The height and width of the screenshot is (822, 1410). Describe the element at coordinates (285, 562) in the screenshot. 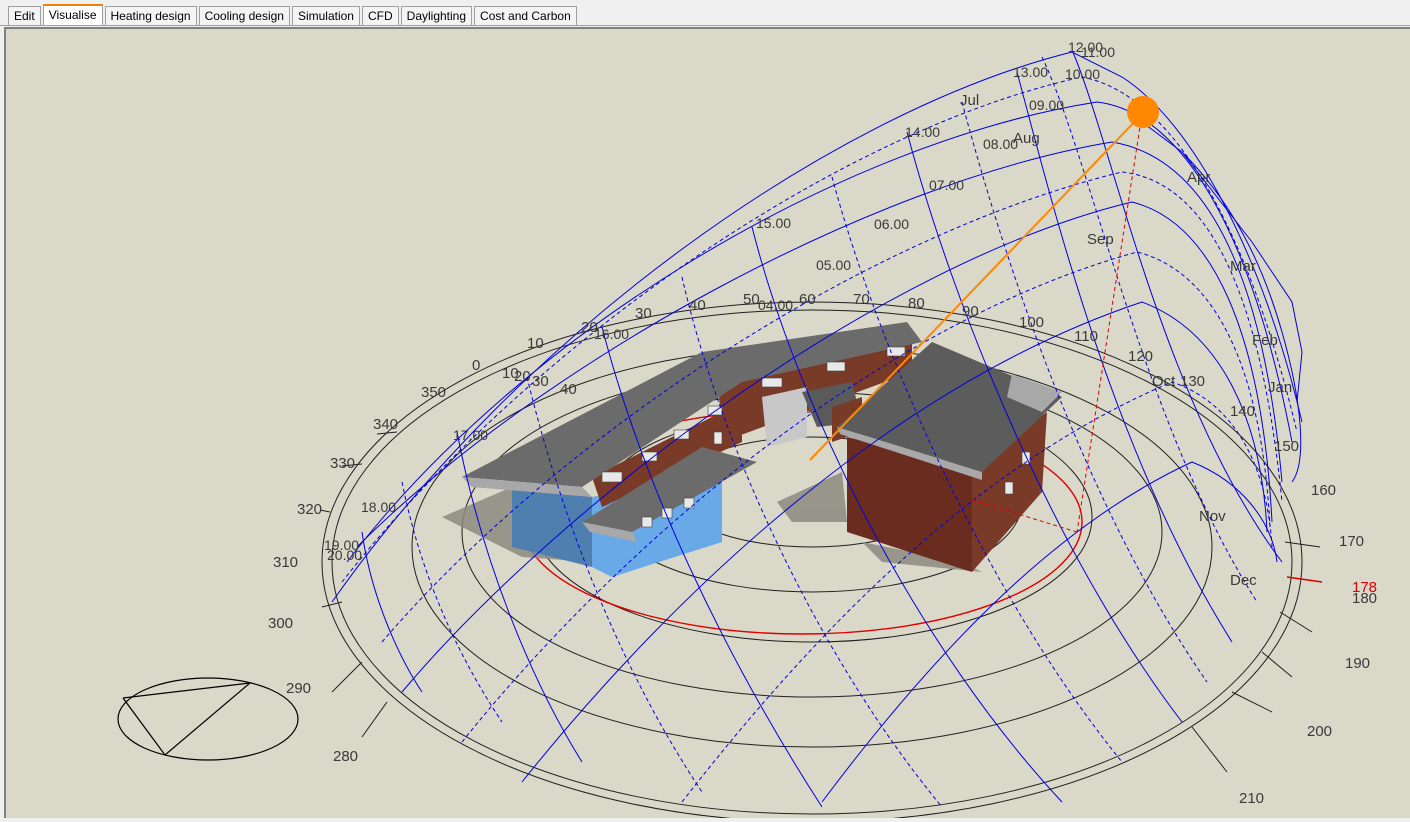

I see `azimuth-label: 310` at that location.